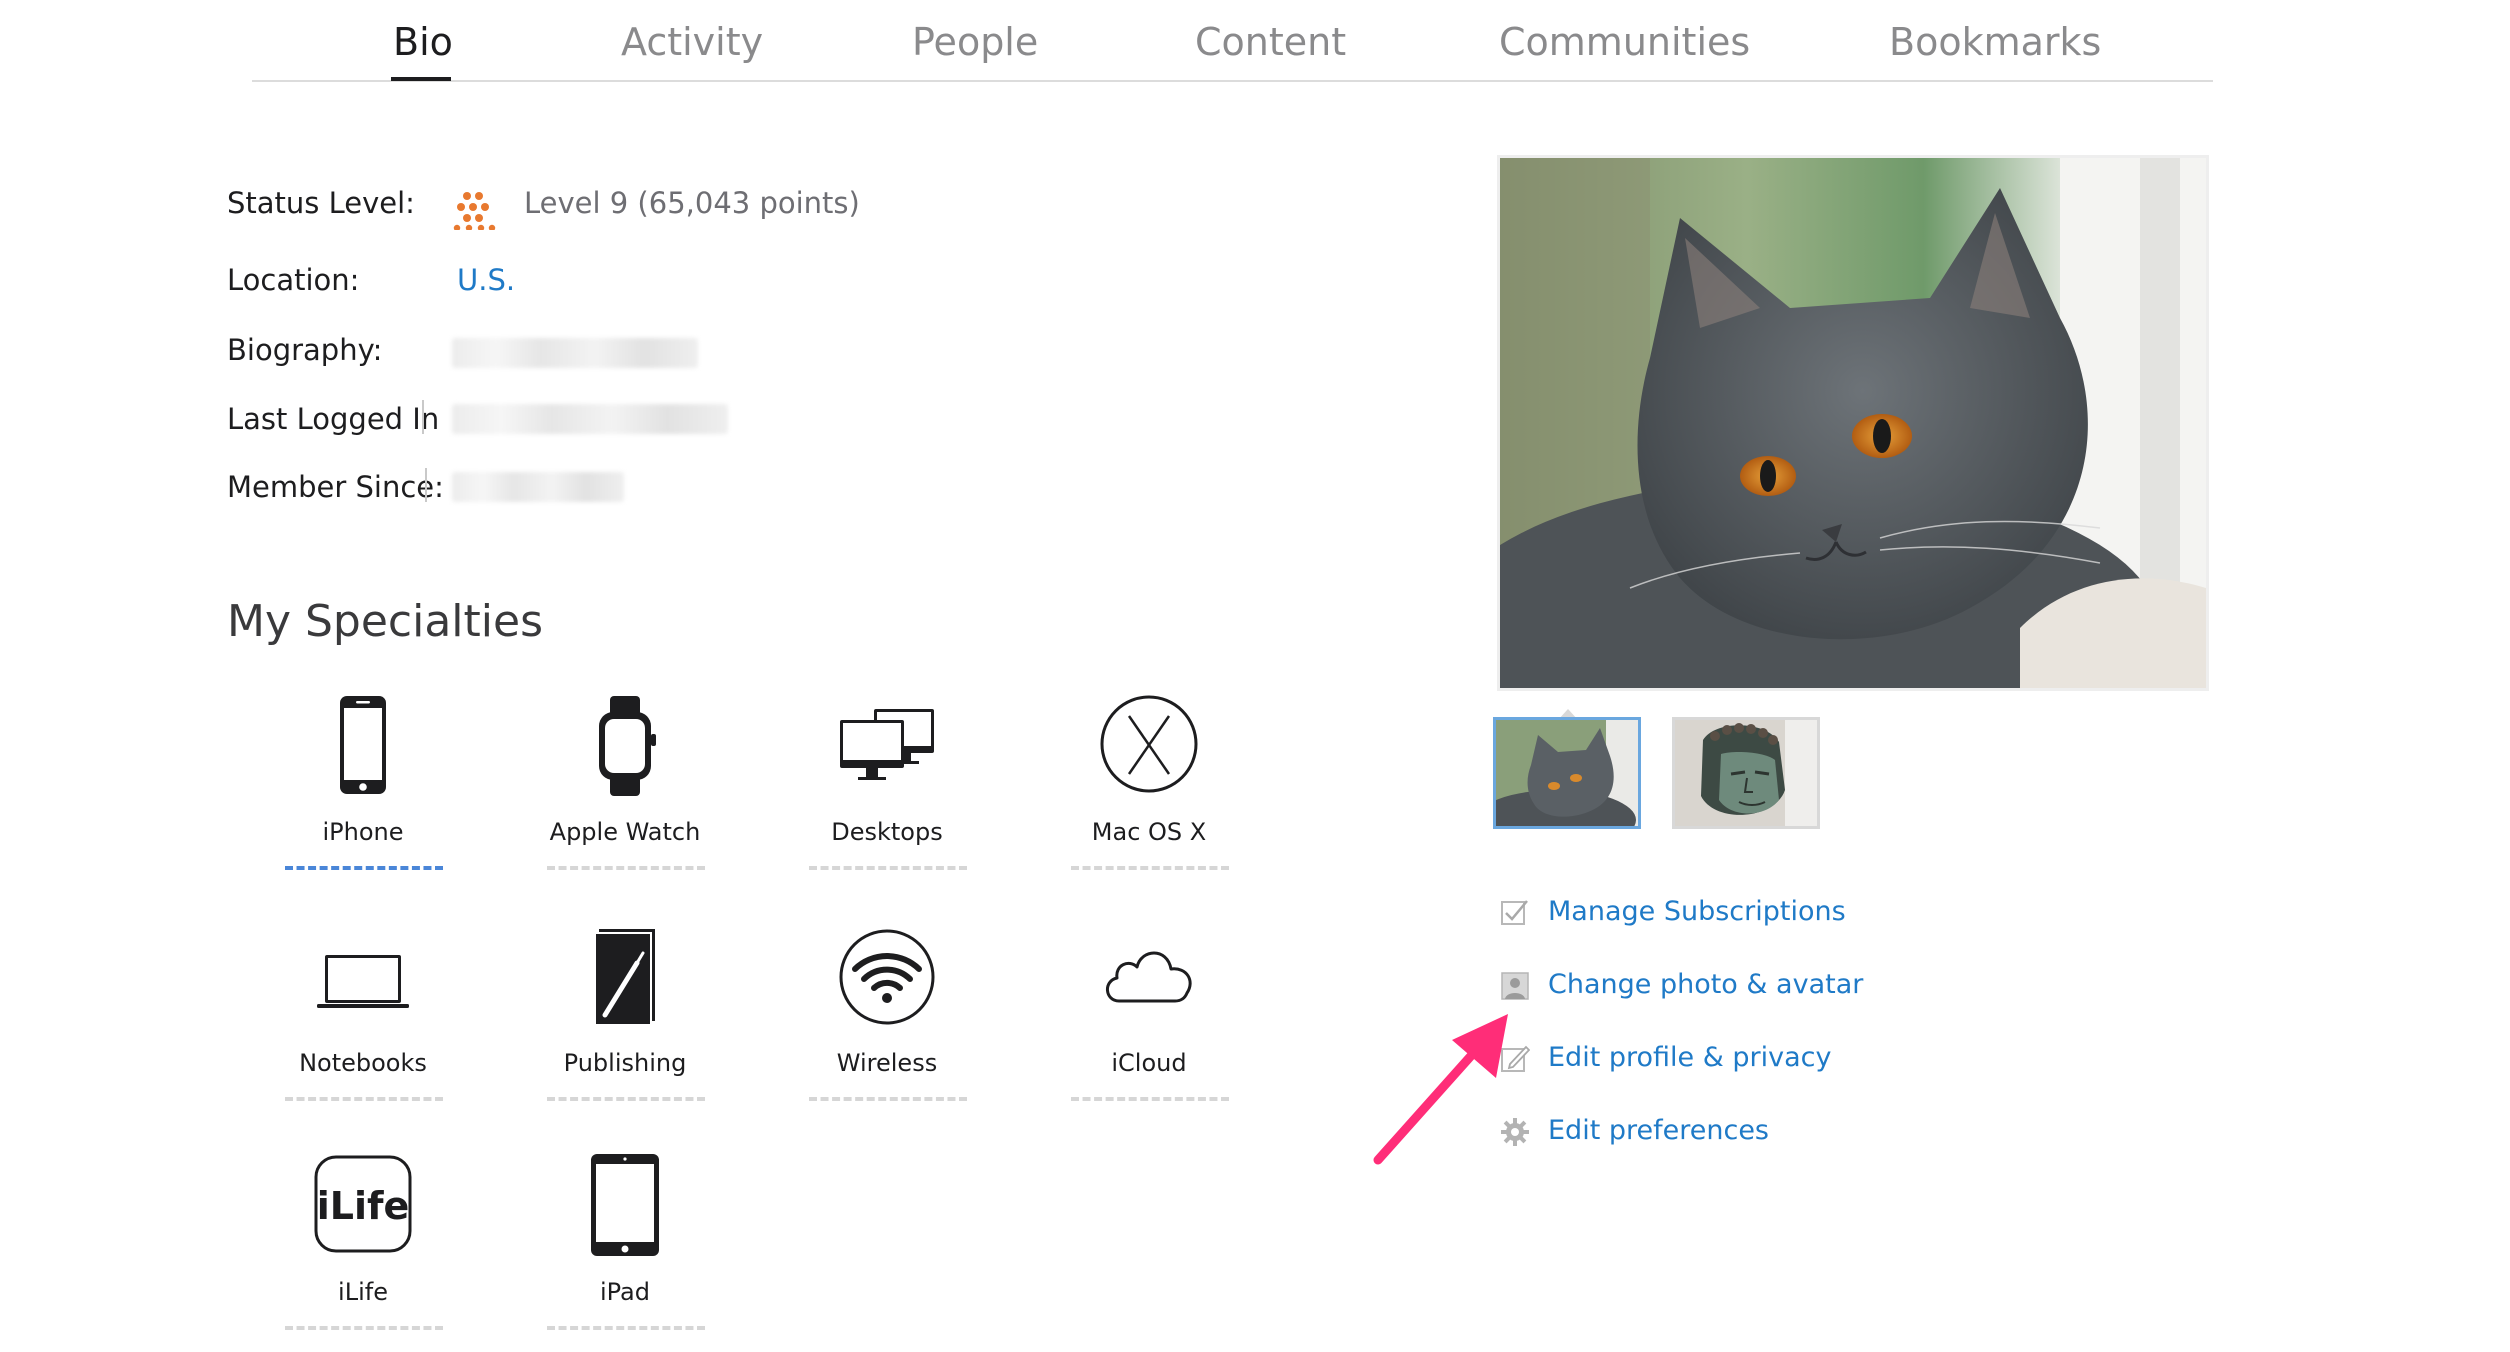 The width and height of the screenshot is (2510, 1352). Describe the element at coordinates (363, 832) in the screenshot. I see `specialty-label: iPhone` at that location.